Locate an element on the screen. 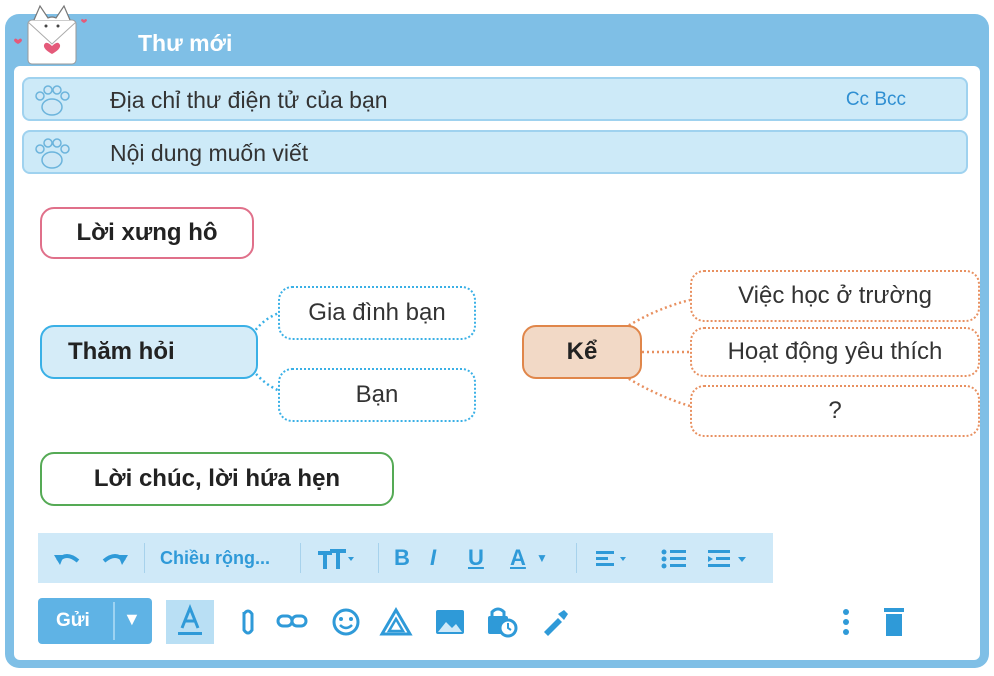  text-color-button: A is located at coordinates (518, 558).